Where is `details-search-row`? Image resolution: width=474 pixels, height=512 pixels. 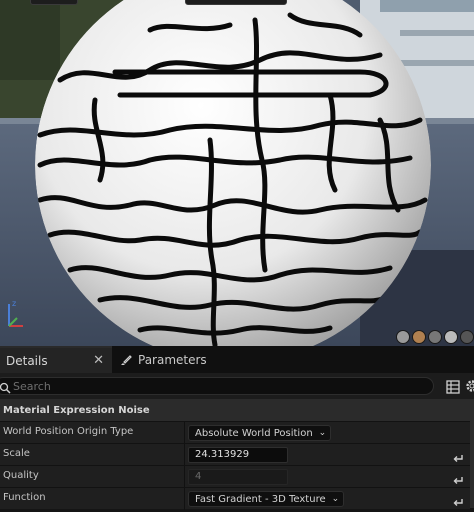
details-search-row is located at coordinates (237, 386).